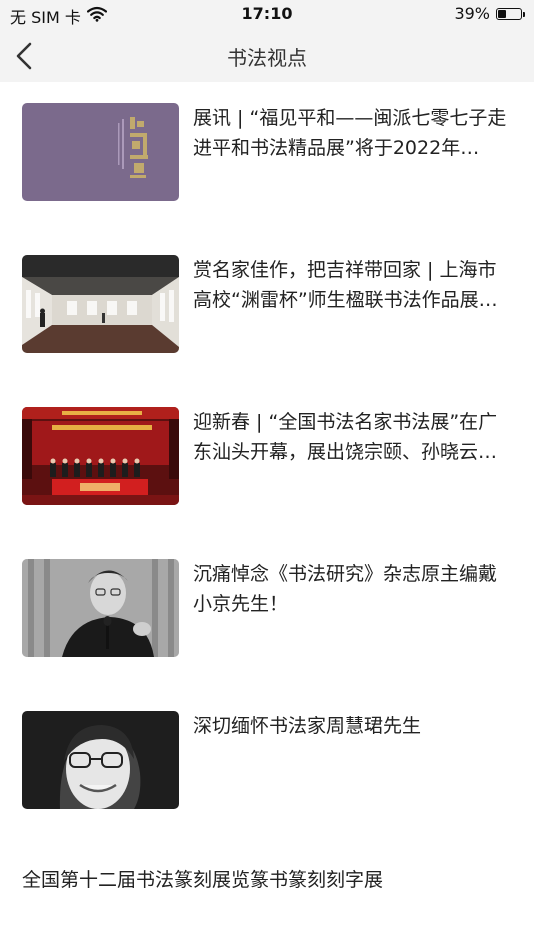 The width and height of the screenshot is (534, 950). I want to click on battery-icon, so click(510, 13).